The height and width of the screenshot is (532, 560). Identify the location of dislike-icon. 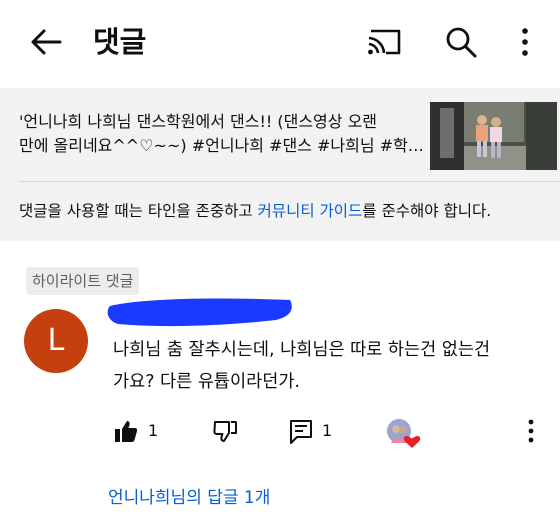
(225, 431).